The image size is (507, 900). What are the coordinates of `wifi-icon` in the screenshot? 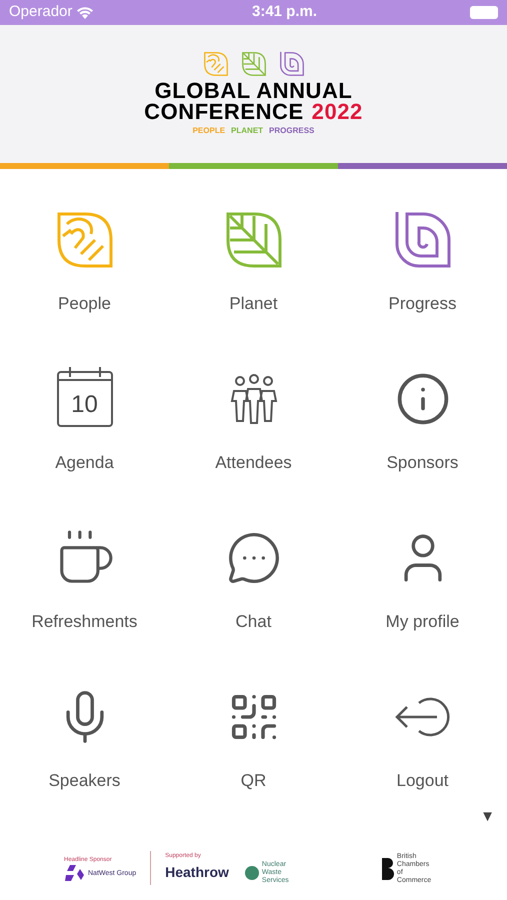 It's located at (85, 12).